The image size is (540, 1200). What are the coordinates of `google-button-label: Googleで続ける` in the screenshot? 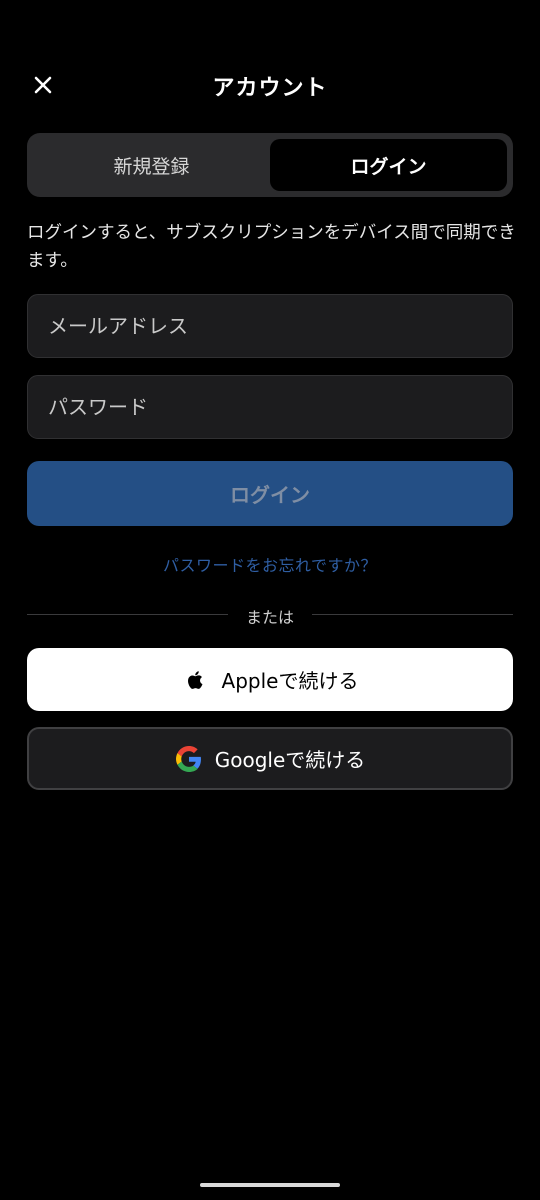 It's located at (290, 760).